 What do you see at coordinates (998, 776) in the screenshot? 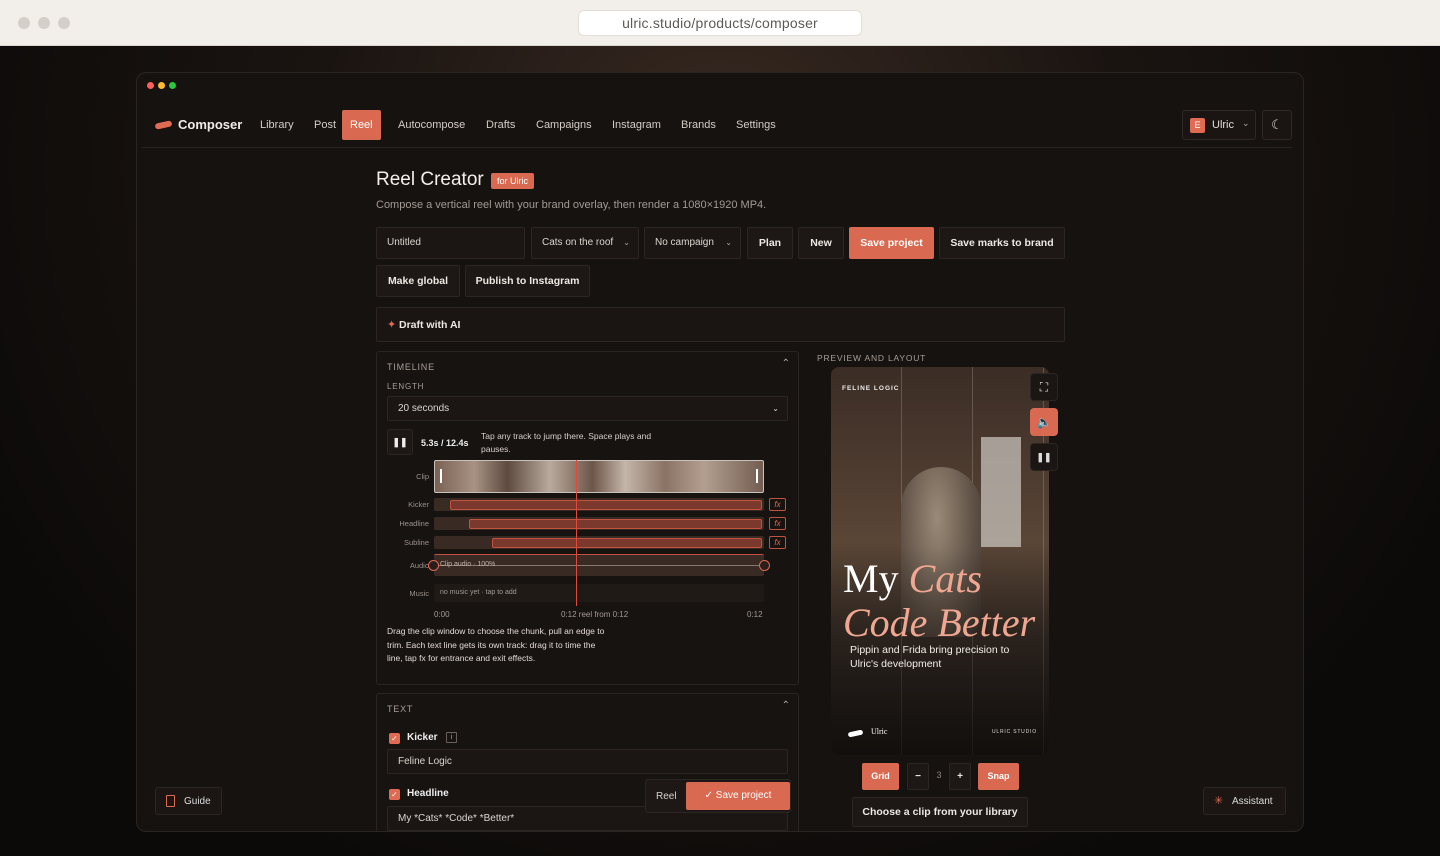
I see `snap-toggle-button: Snap` at bounding box center [998, 776].